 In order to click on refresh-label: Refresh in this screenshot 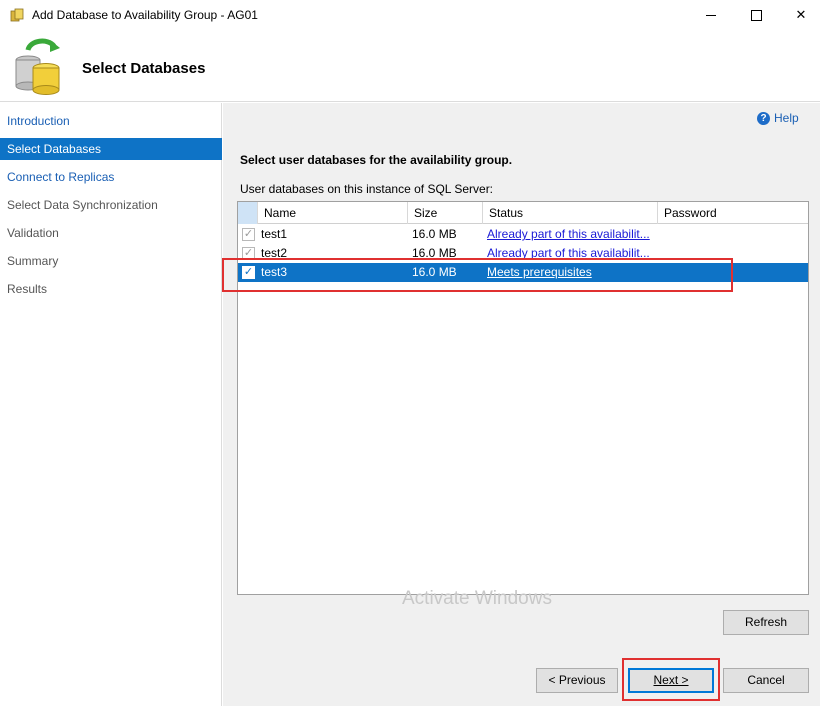, I will do `click(766, 622)`.